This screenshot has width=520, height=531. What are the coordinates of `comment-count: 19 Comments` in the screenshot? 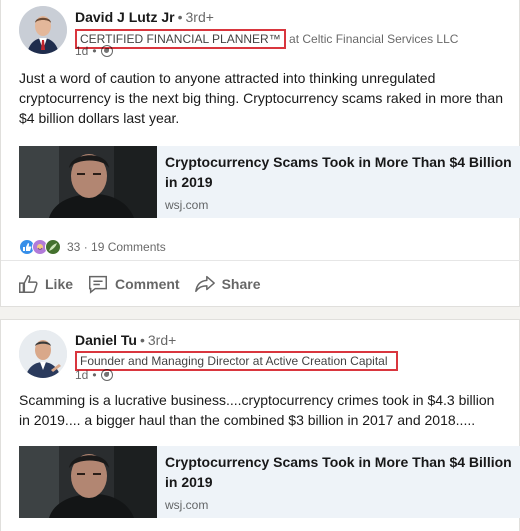 It's located at (128, 247).